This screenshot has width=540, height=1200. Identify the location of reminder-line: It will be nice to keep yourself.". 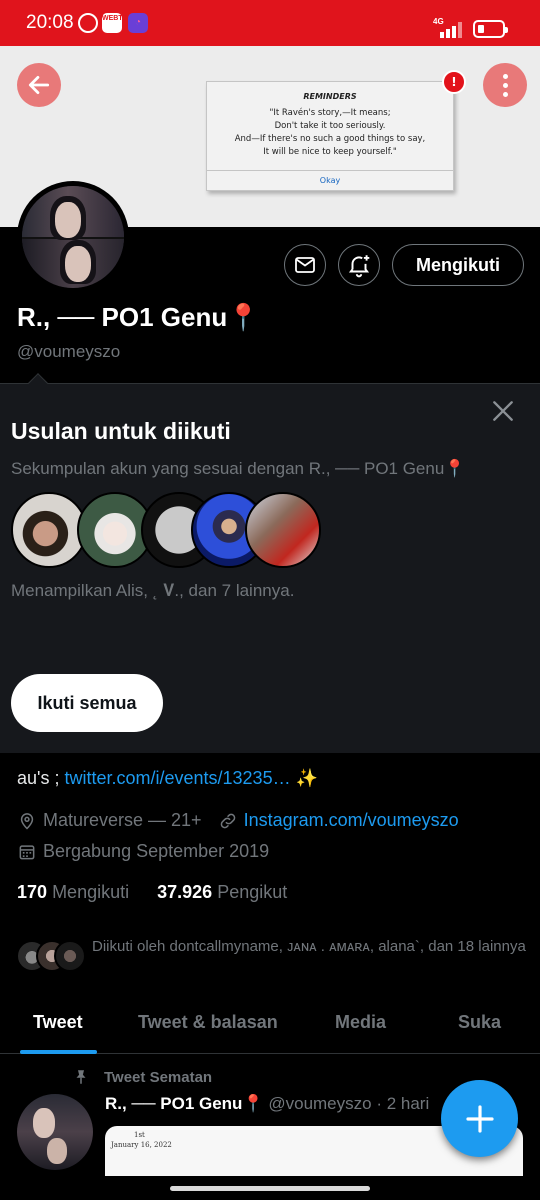
(330, 152).